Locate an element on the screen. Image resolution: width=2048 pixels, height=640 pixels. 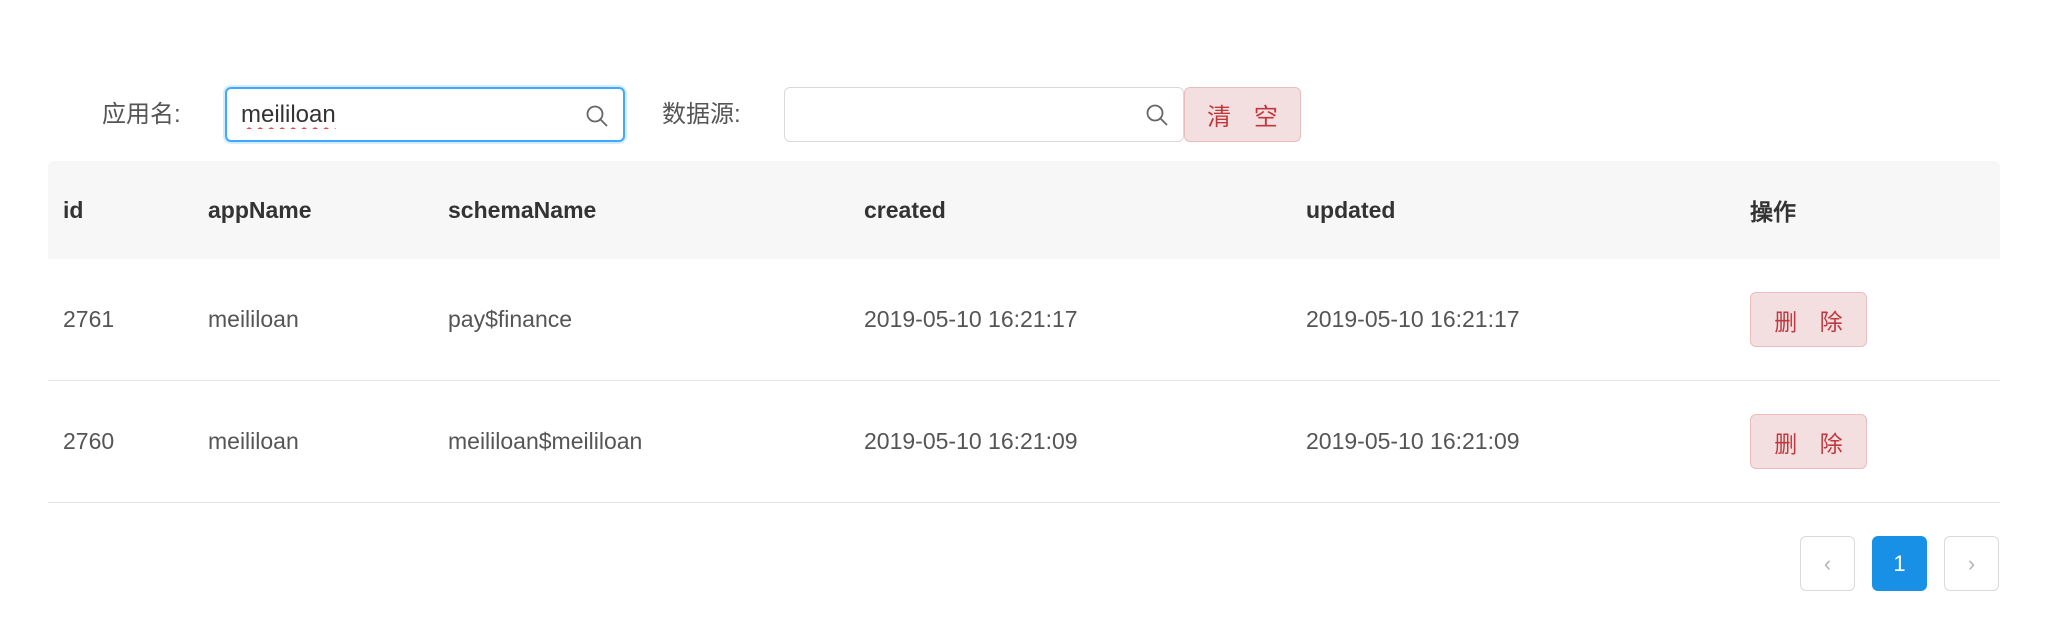
cell-schemaname: meililoan$meililoan is located at coordinates (545, 441).